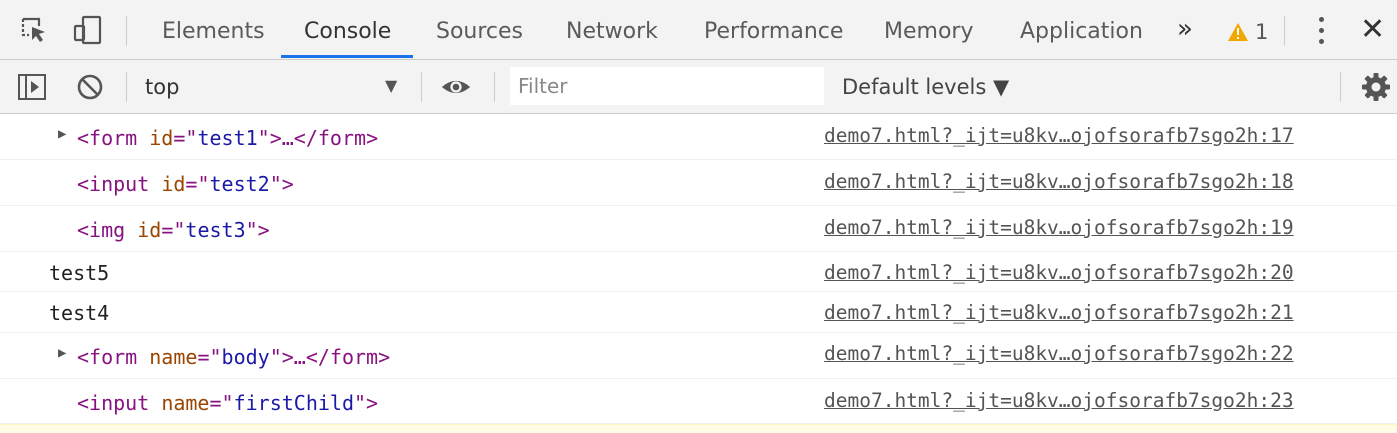 The image size is (1397, 433). Describe the element at coordinates (173, 230) in the screenshot. I see `log-element-node: <img id="test3">` at that location.